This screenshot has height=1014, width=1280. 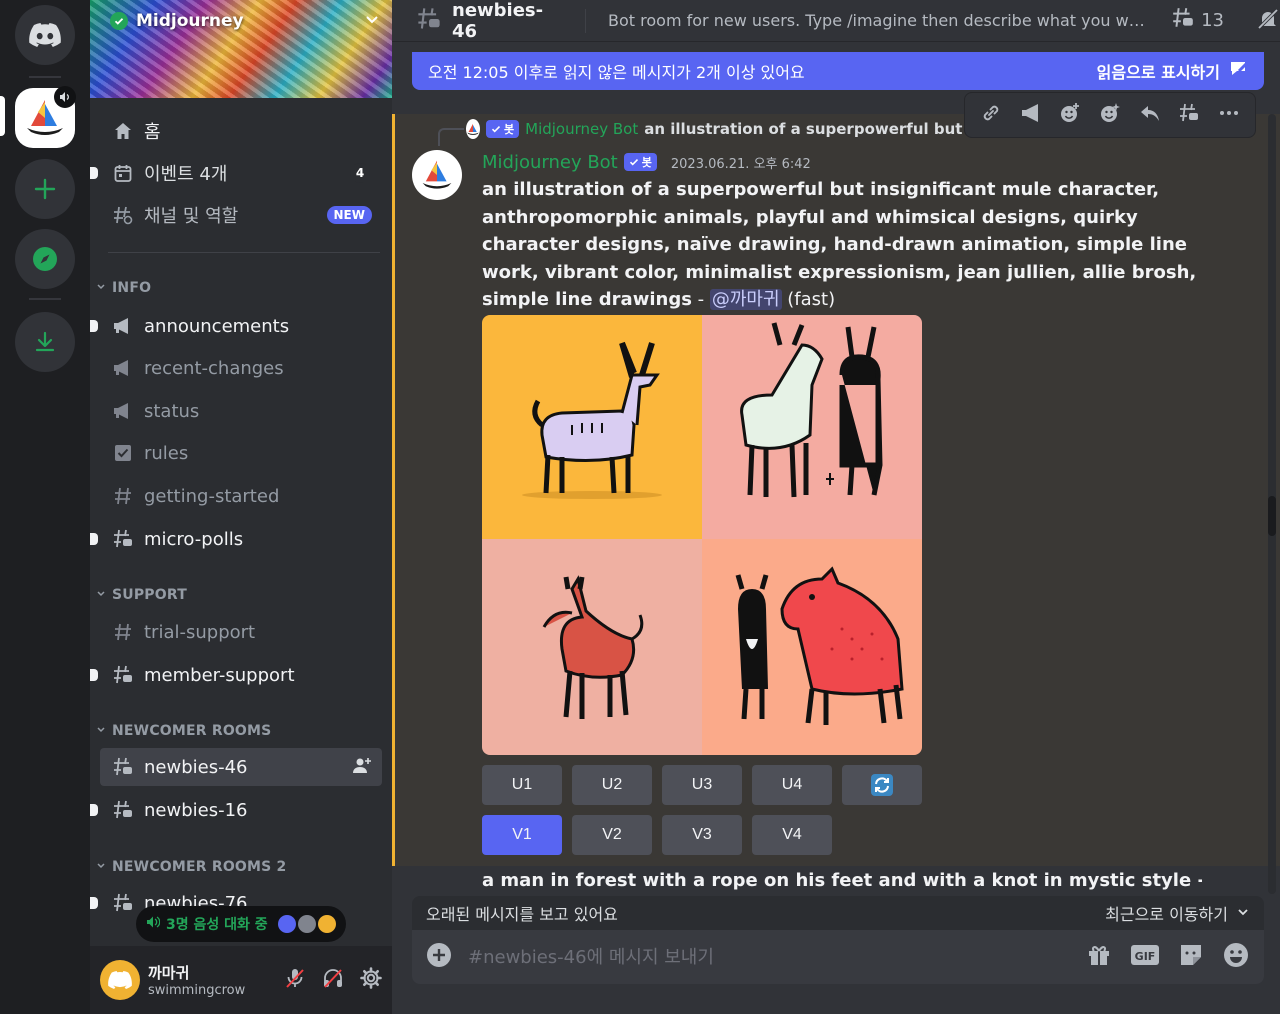 I want to click on channels-roles-icon, so click(x=123, y=215).